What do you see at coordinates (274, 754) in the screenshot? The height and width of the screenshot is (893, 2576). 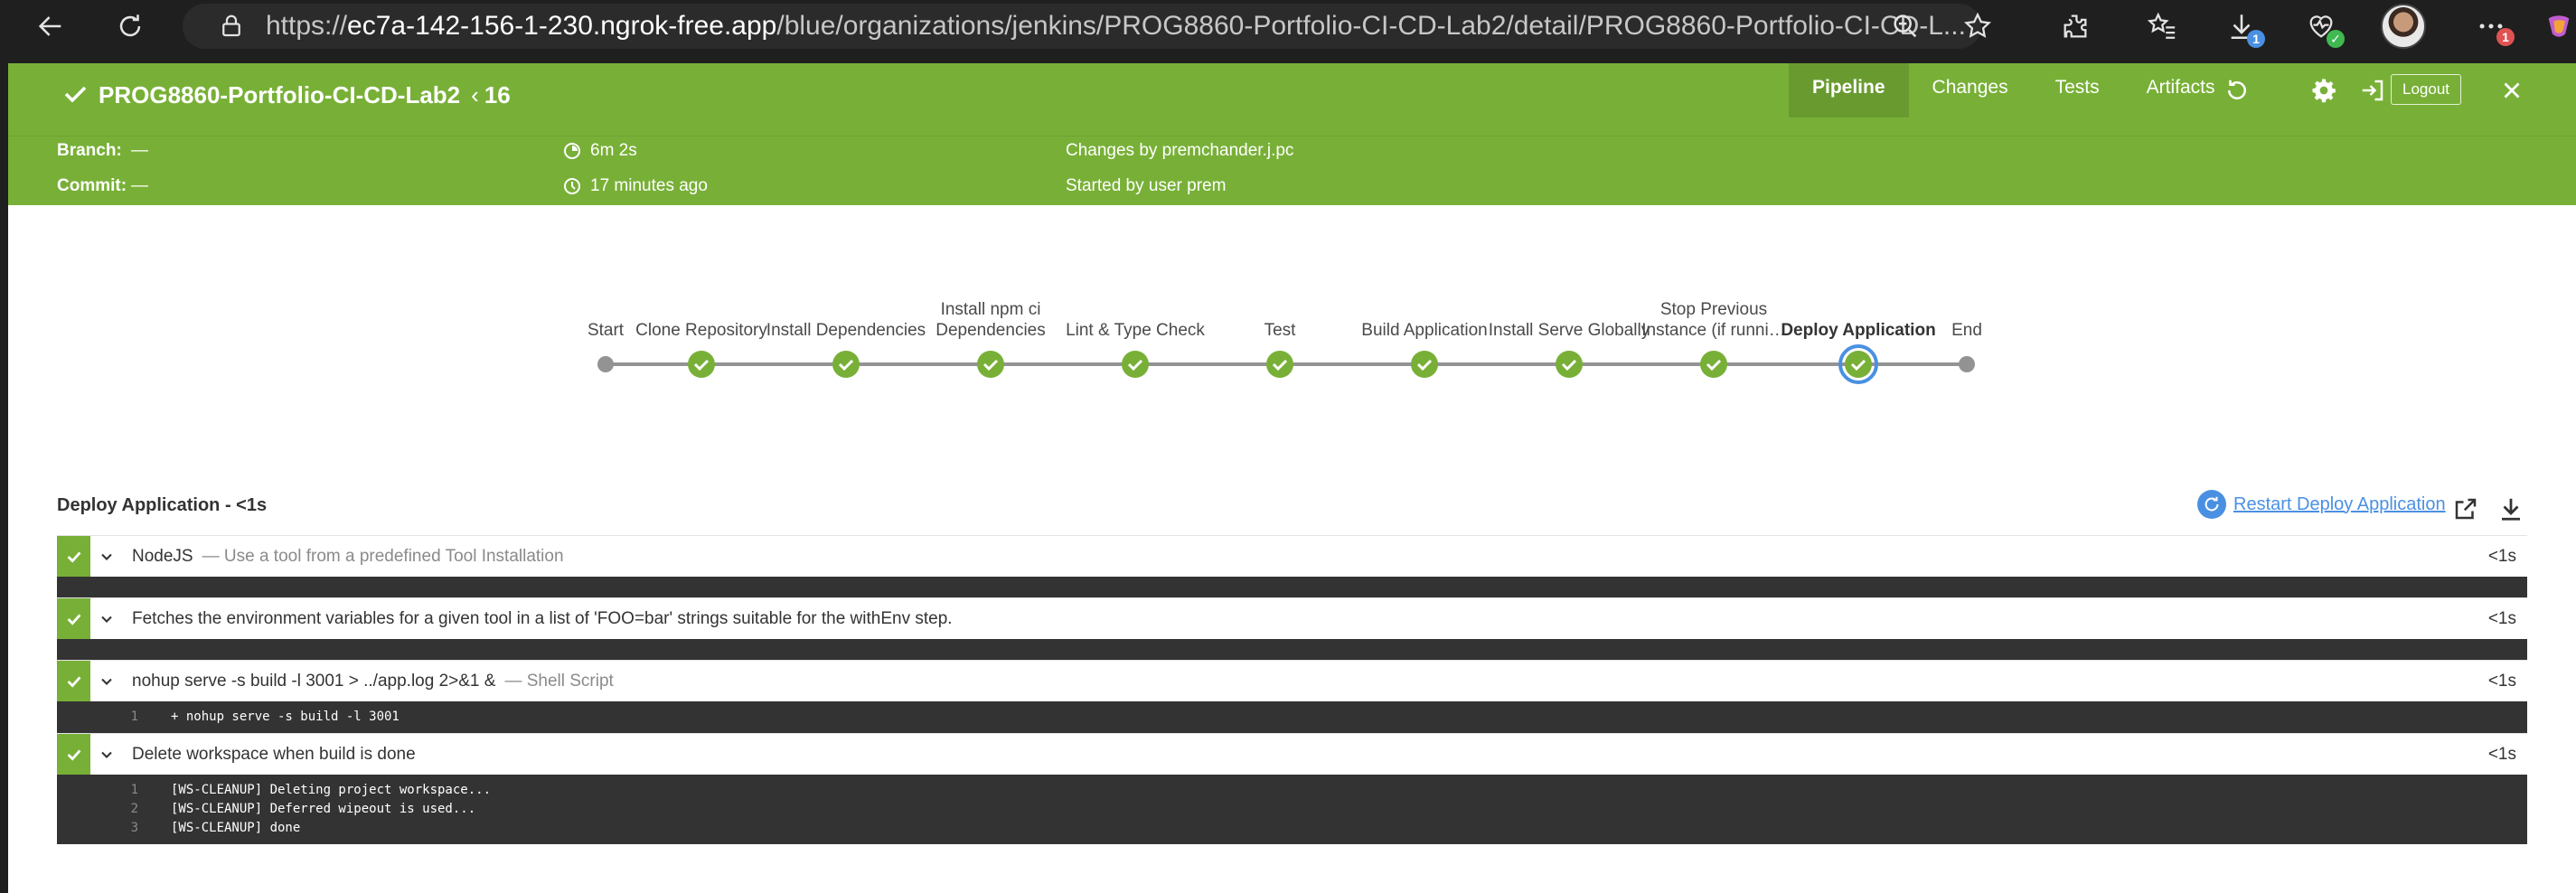 I see `step-name: Delete workspace when build is done` at bounding box center [274, 754].